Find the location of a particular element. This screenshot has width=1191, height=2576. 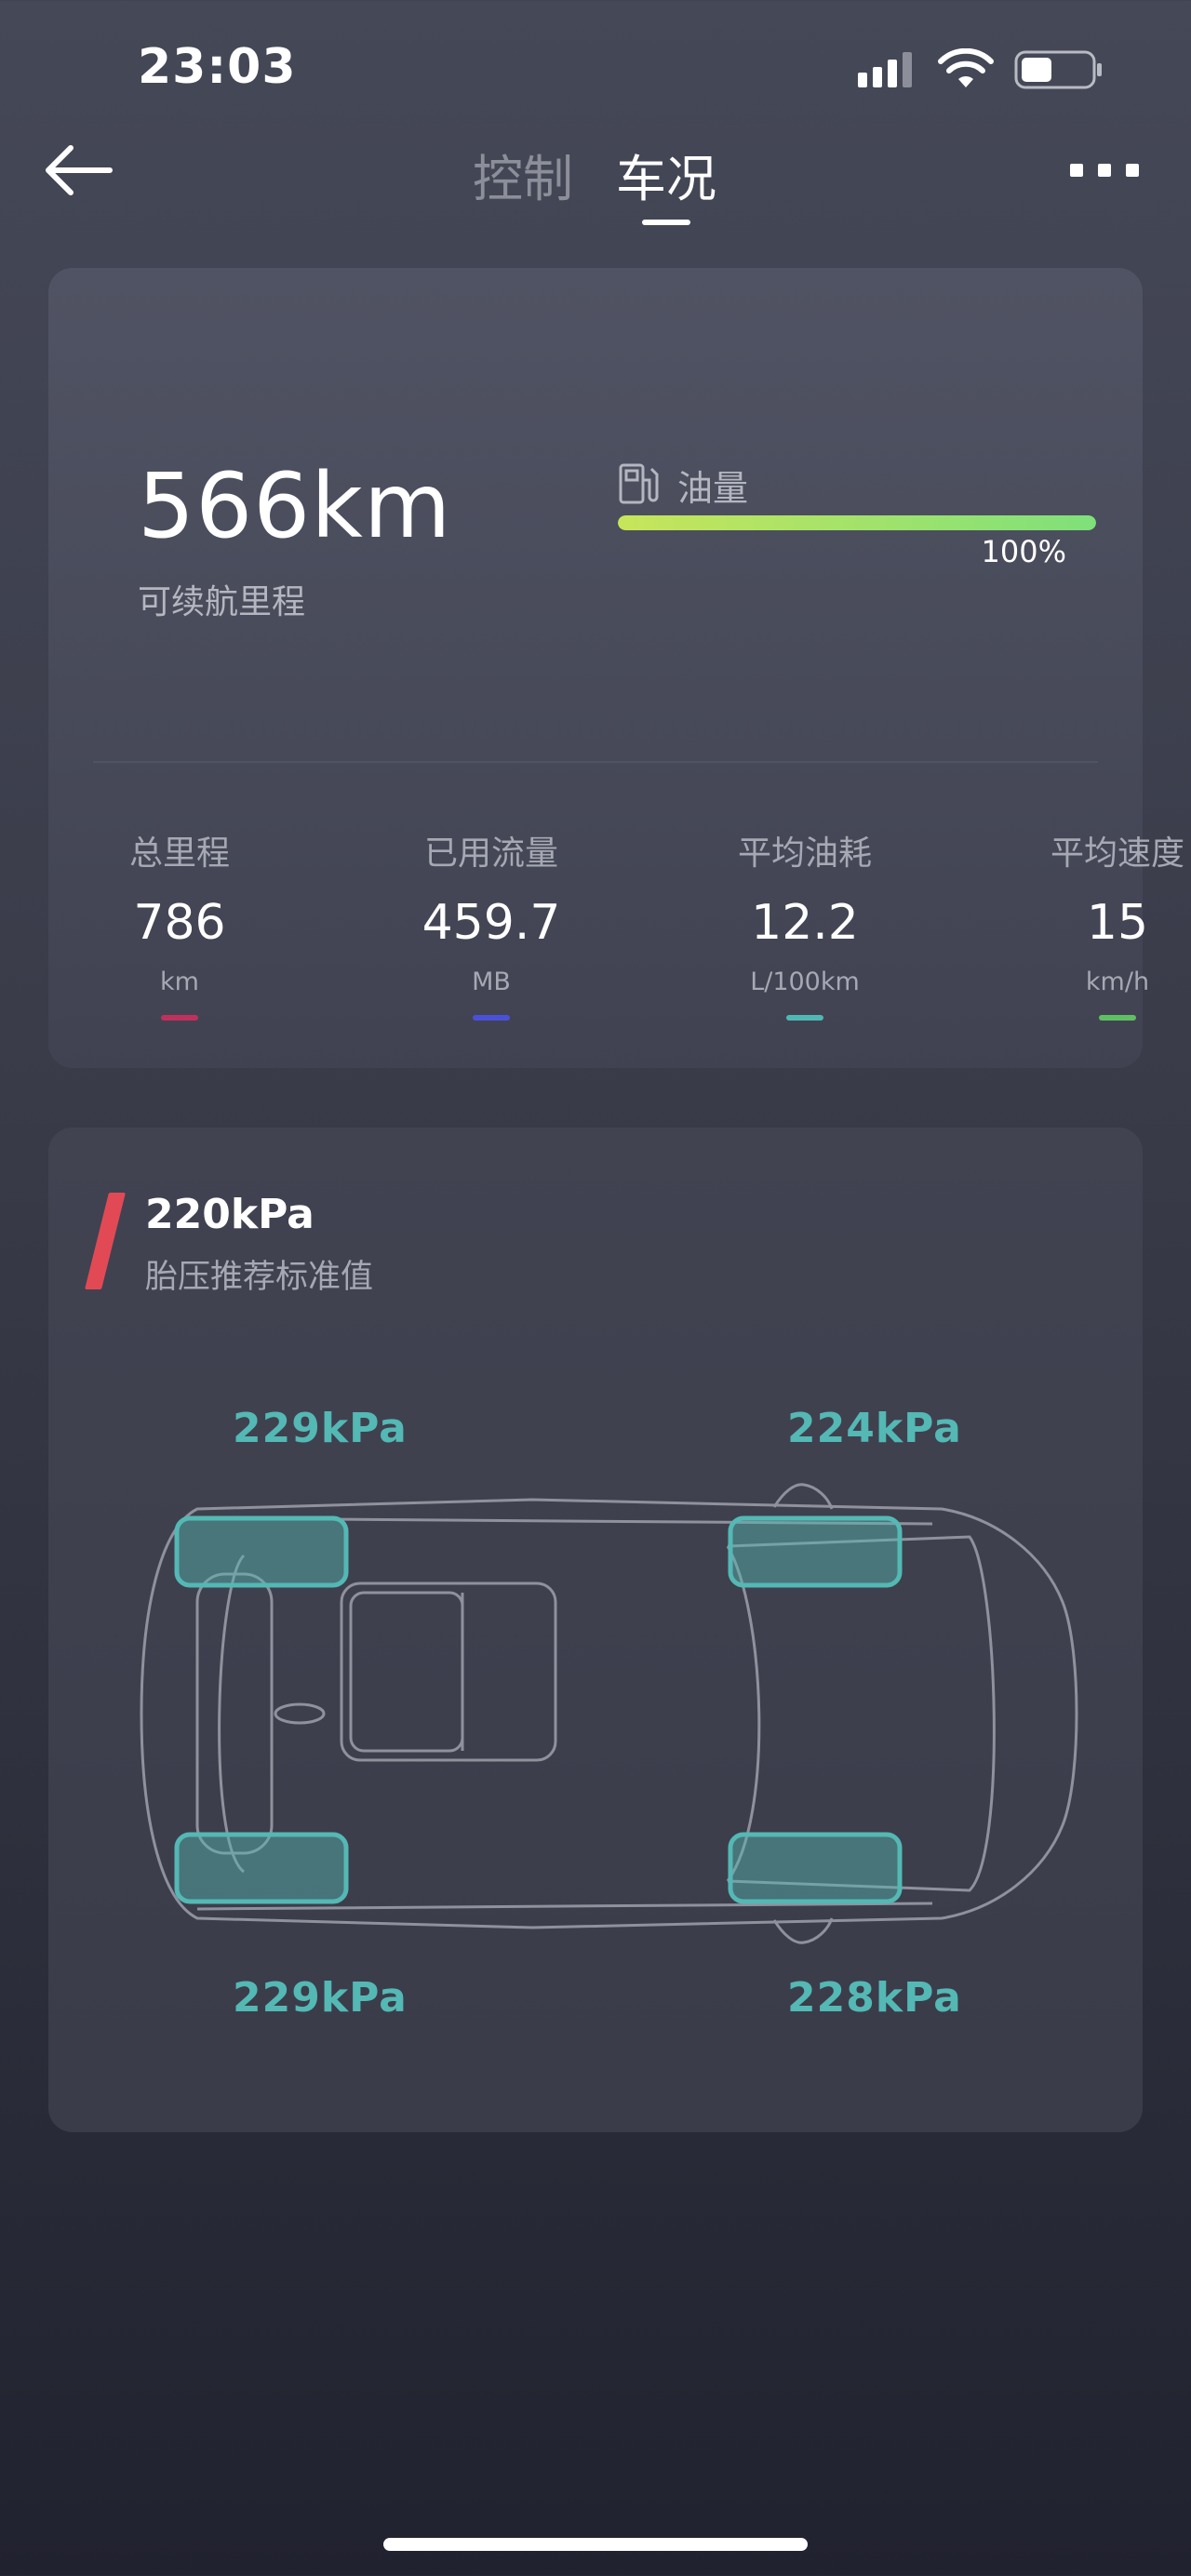

tire-front-right is located at coordinates (815, 1551).